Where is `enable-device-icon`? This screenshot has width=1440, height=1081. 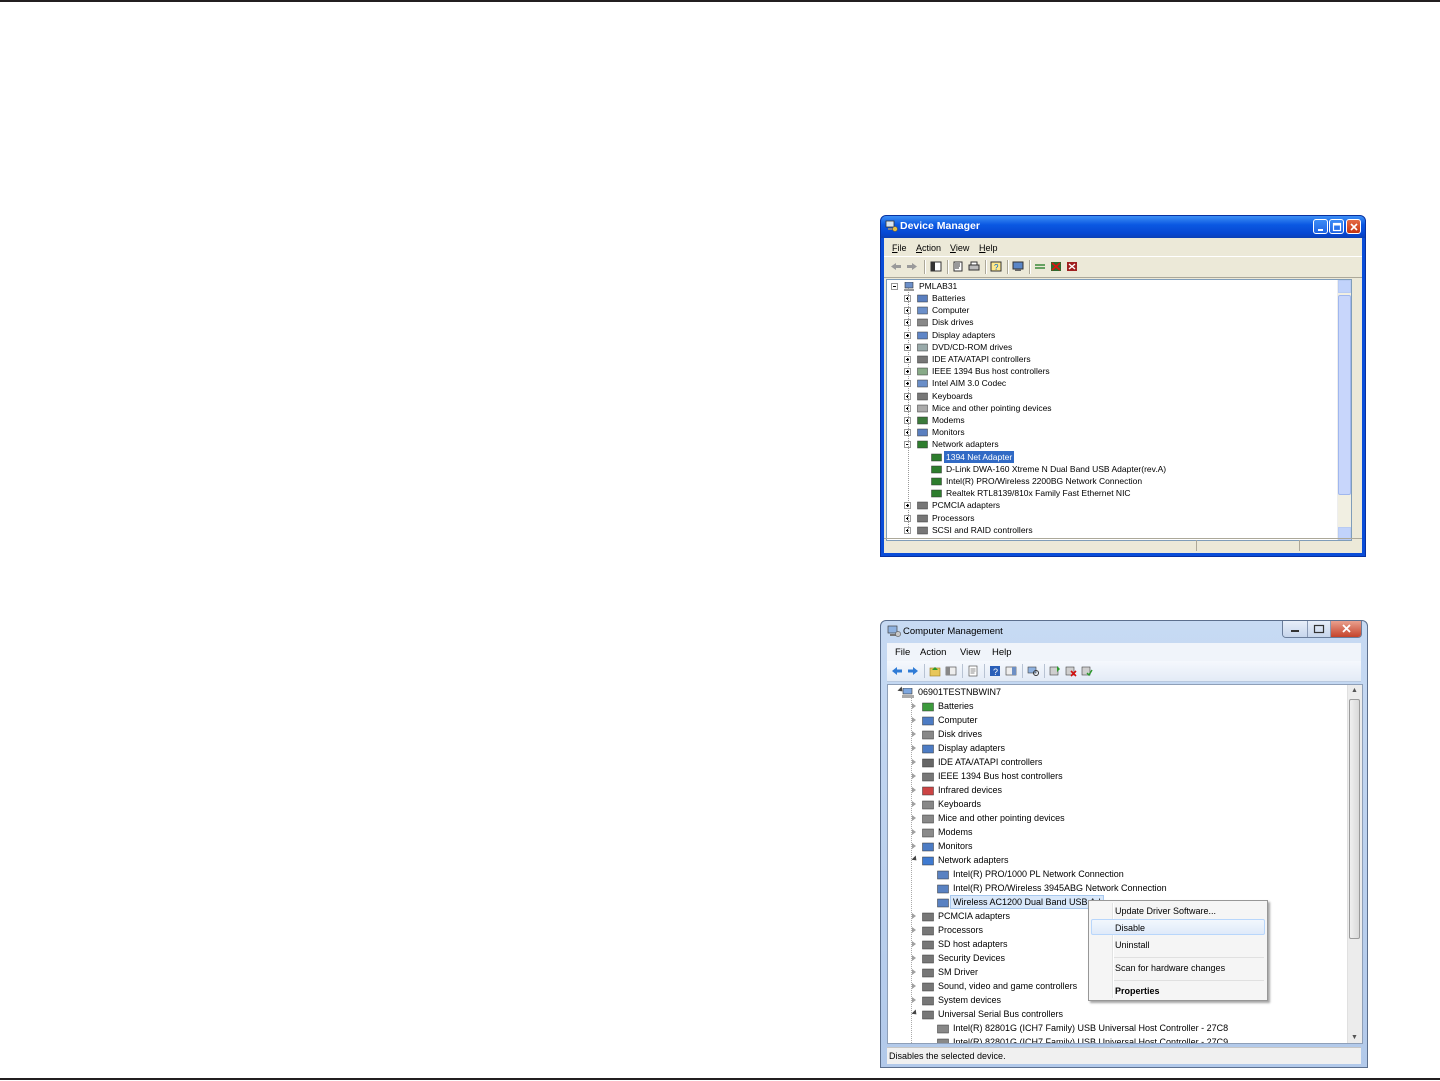
enable-device-icon is located at coordinates (1087, 671).